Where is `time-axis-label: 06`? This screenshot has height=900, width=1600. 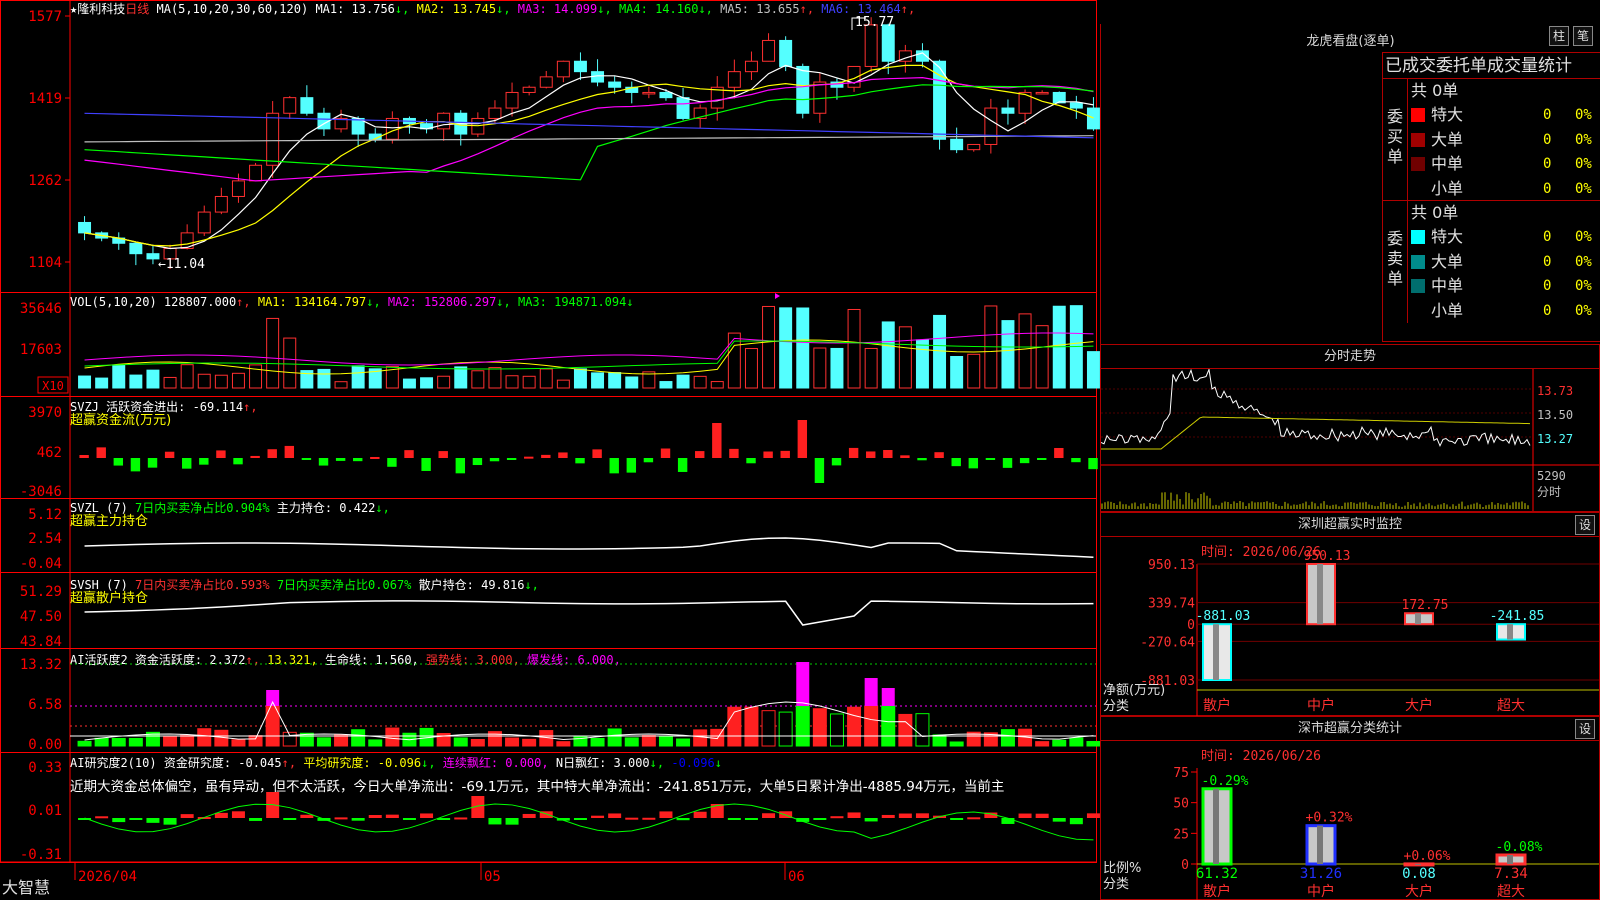 time-axis-label: 06 is located at coordinates (796, 877).